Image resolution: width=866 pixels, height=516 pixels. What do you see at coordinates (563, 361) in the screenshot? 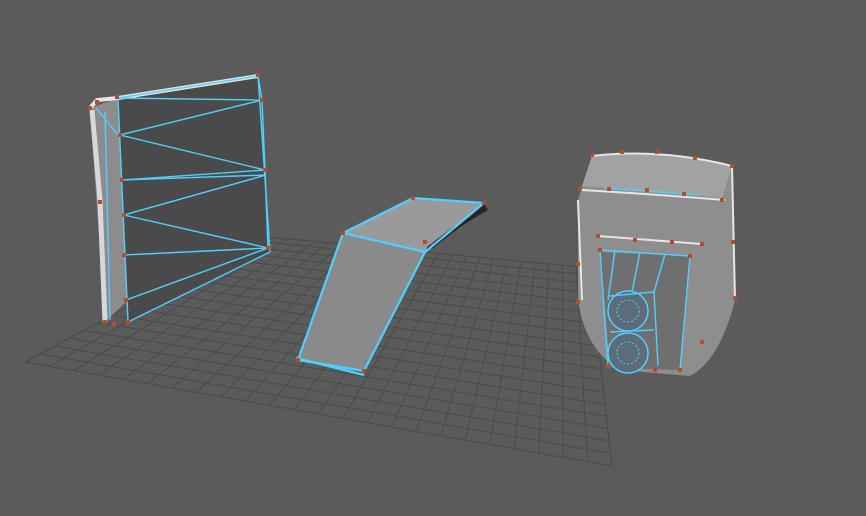
I see `grid-line` at bounding box center [563, 361].